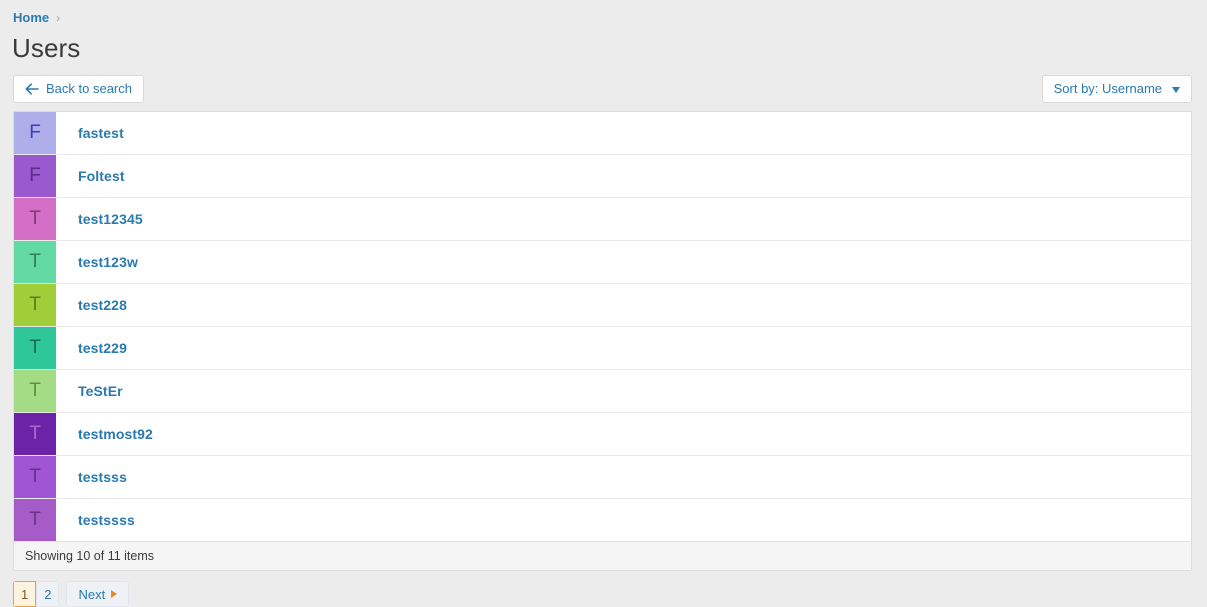 The image size is (1207, 607). I want to click on username-link: testmost92, so click(115, 434).